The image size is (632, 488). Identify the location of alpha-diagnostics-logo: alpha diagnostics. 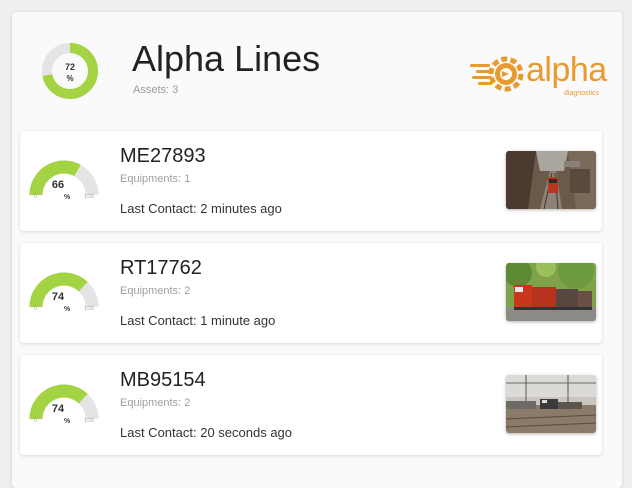
(541, 75).